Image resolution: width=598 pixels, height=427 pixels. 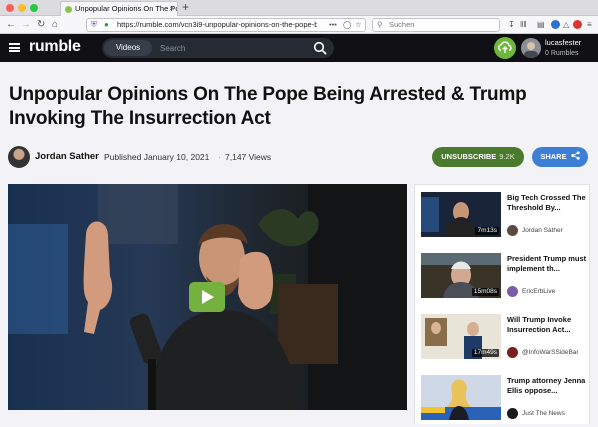 I want to click on rumbles-count: 0 Rumbles, so click(x=562, y=53).